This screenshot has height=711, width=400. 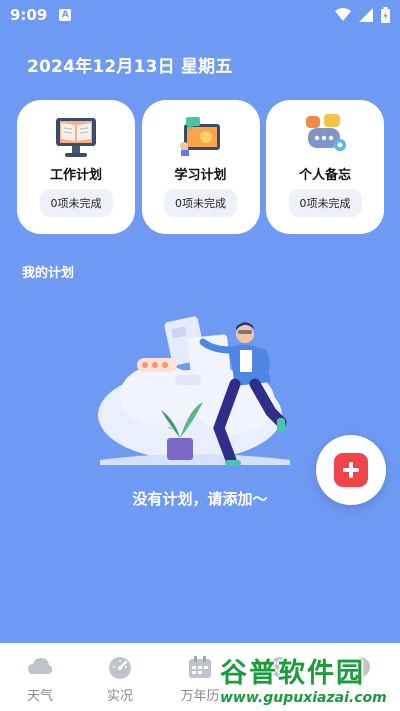 What do you see at coordinates (65, 15) in the screenshot?
I see `sim-badge: A` at bounding box center [65, 15].